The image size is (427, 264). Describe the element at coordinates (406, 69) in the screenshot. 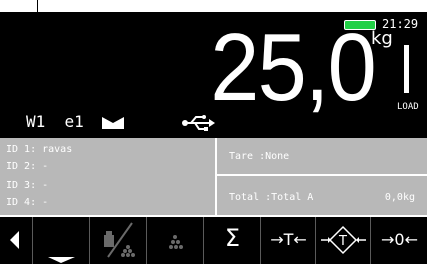

I see `stable-indicator` at that location.